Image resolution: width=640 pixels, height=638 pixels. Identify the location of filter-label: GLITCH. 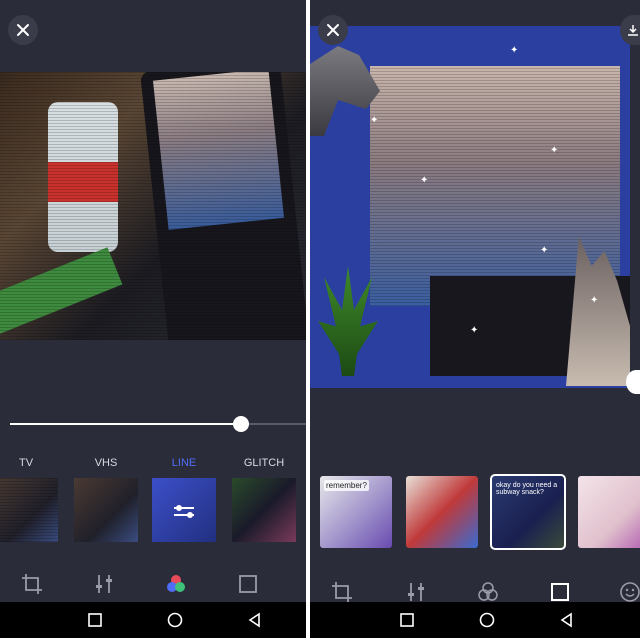
(264, 463).